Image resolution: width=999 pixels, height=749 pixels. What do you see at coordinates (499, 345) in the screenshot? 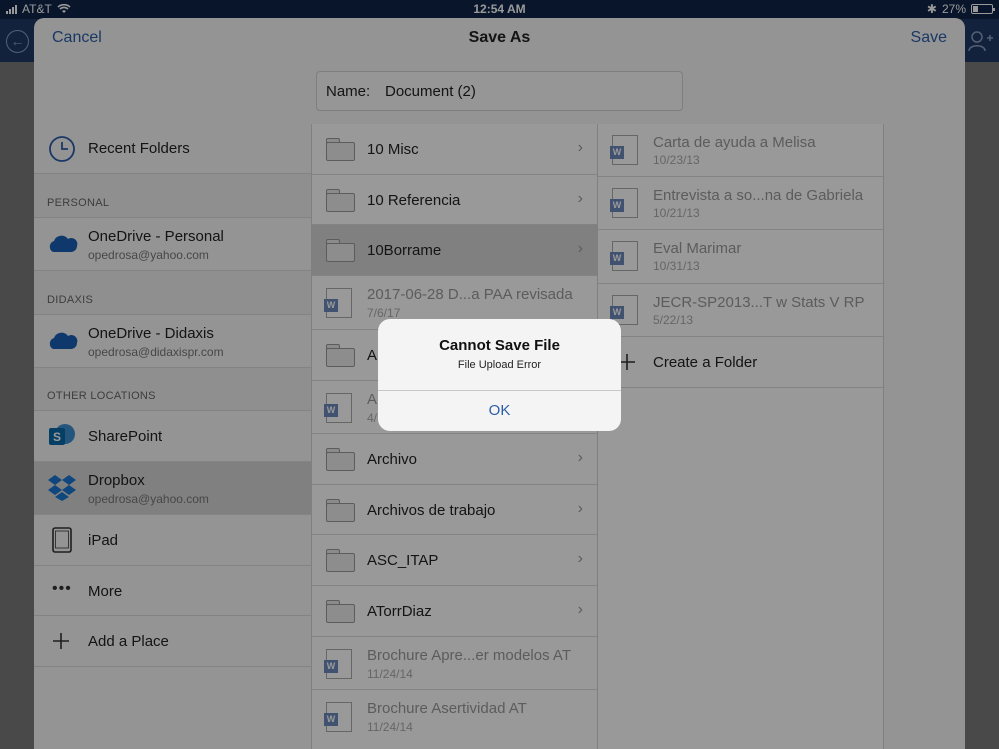
I see `alert-title: Cannot Save File` at bounding box center [499, 345].